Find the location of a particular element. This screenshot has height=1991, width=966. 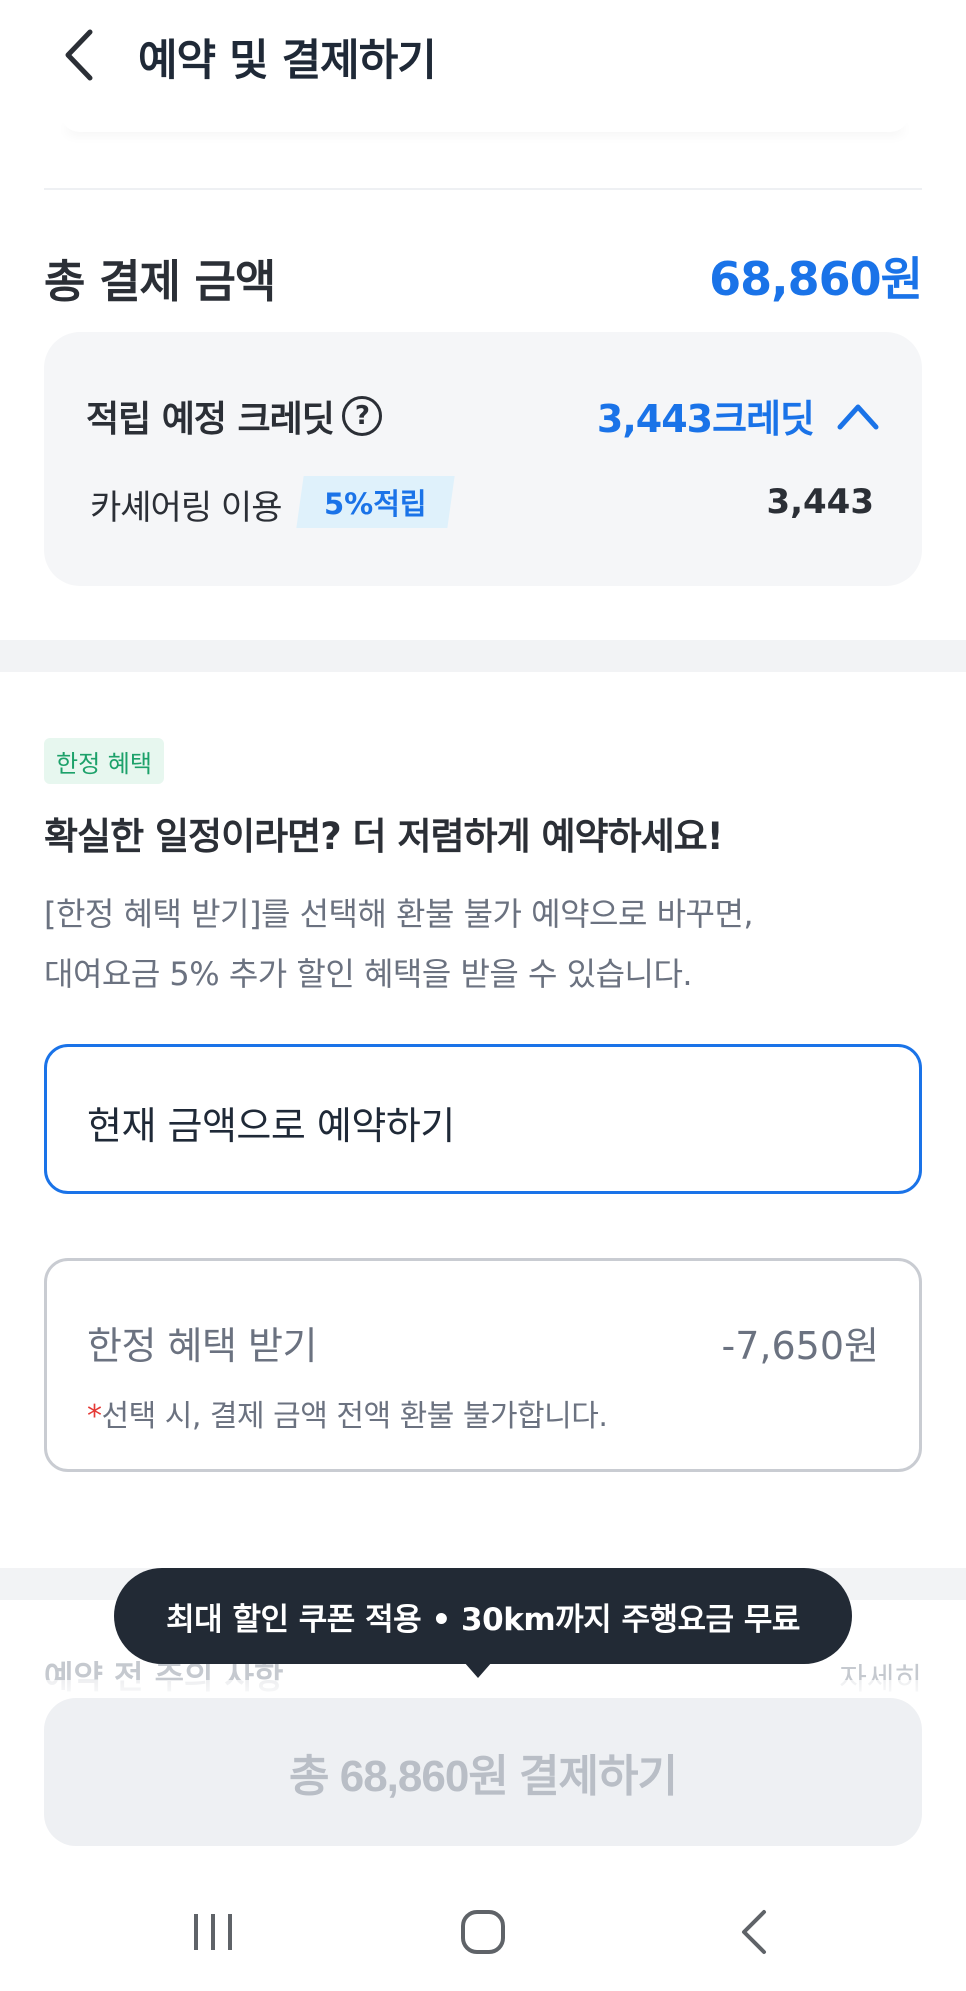

credit-rate-badge: 5%적립 is located at coordinates (375, 502).